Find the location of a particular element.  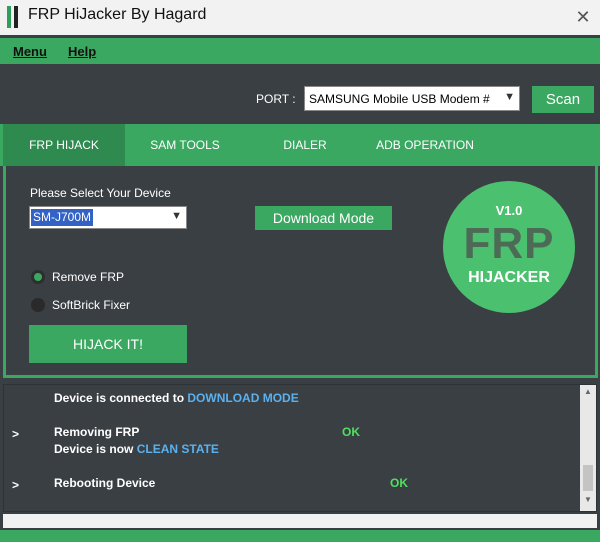

log-line-clean-state: Device is now CLEAN STATE is located at coordinates (136, 449).